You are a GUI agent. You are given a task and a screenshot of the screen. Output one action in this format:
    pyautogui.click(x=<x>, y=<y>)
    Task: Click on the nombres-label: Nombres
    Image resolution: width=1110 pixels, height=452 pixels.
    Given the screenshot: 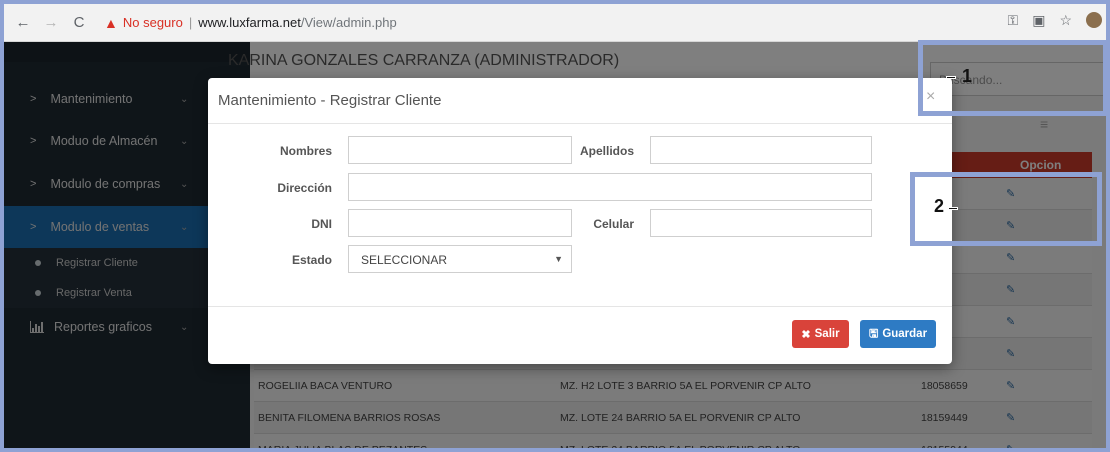 What is the action you would take?
    pyautogui.click(x=305, y=151)
    